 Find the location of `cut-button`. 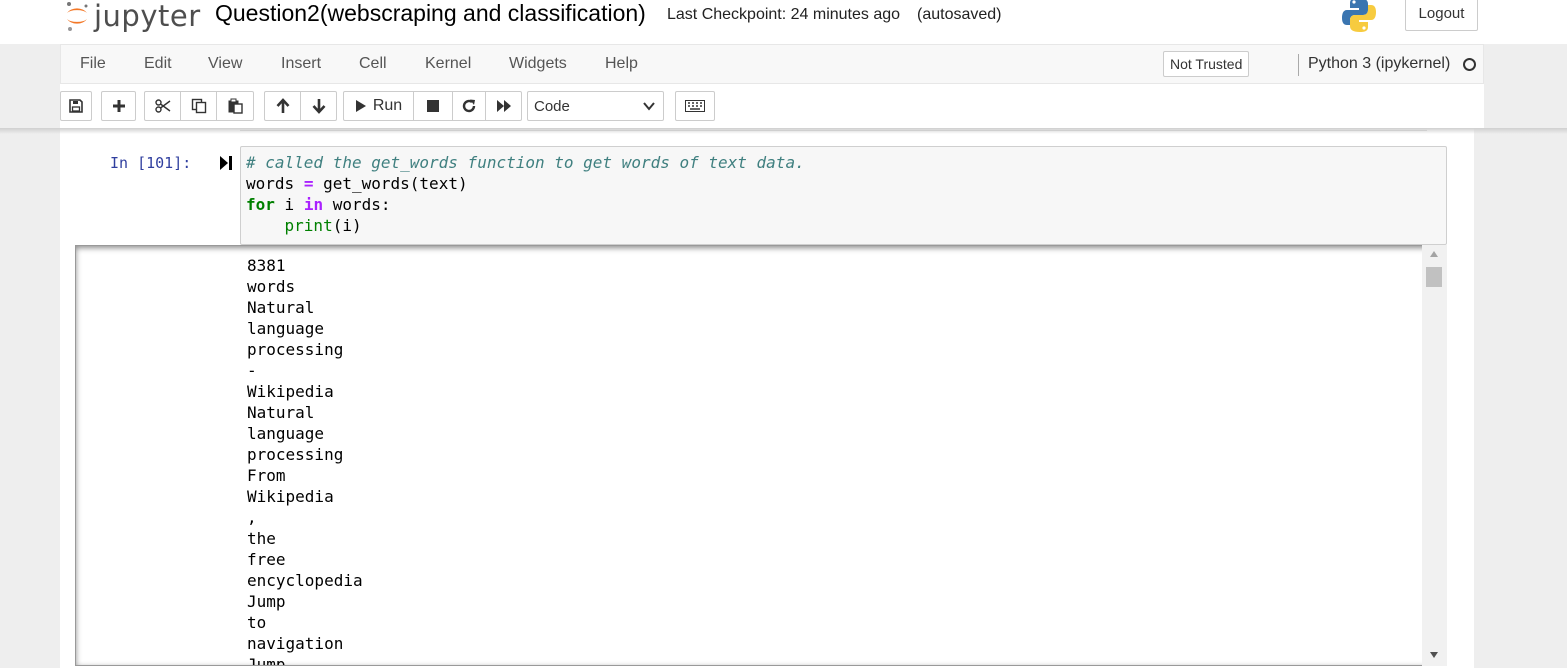

cut-button is located at coordinates (162, 106).